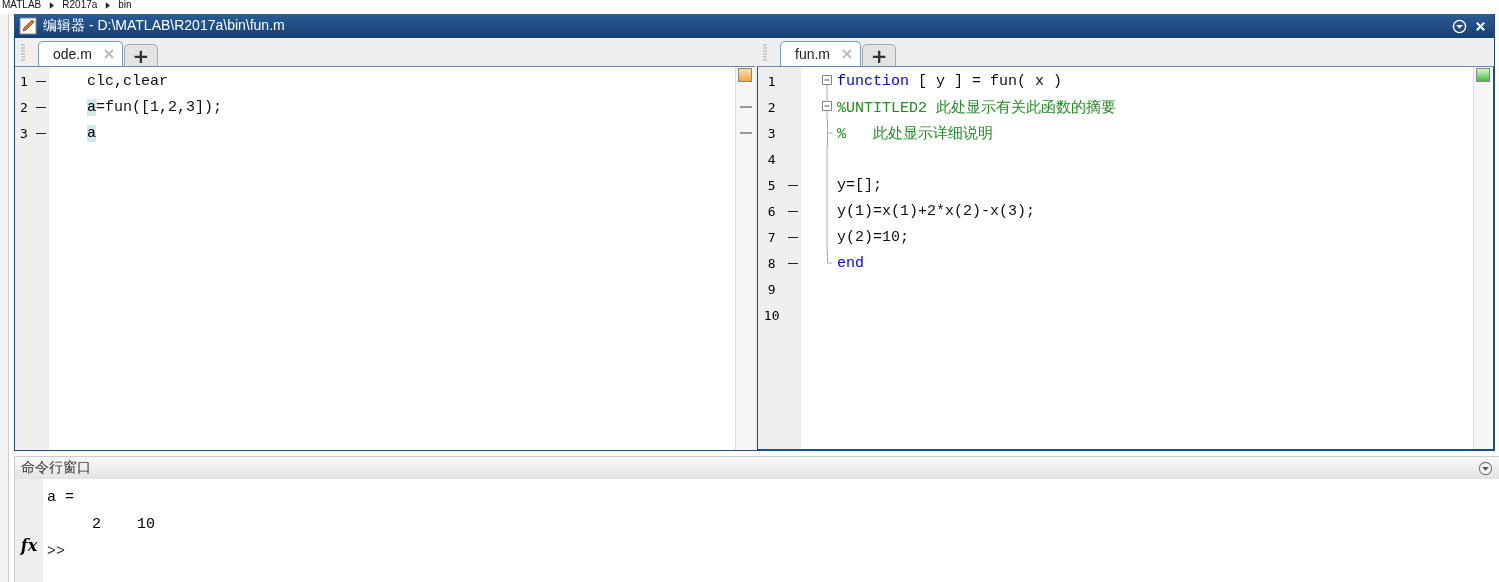  Describe the element at coordinates (829, 257) in the screenshot. I see `fold-end-icon` at that location.